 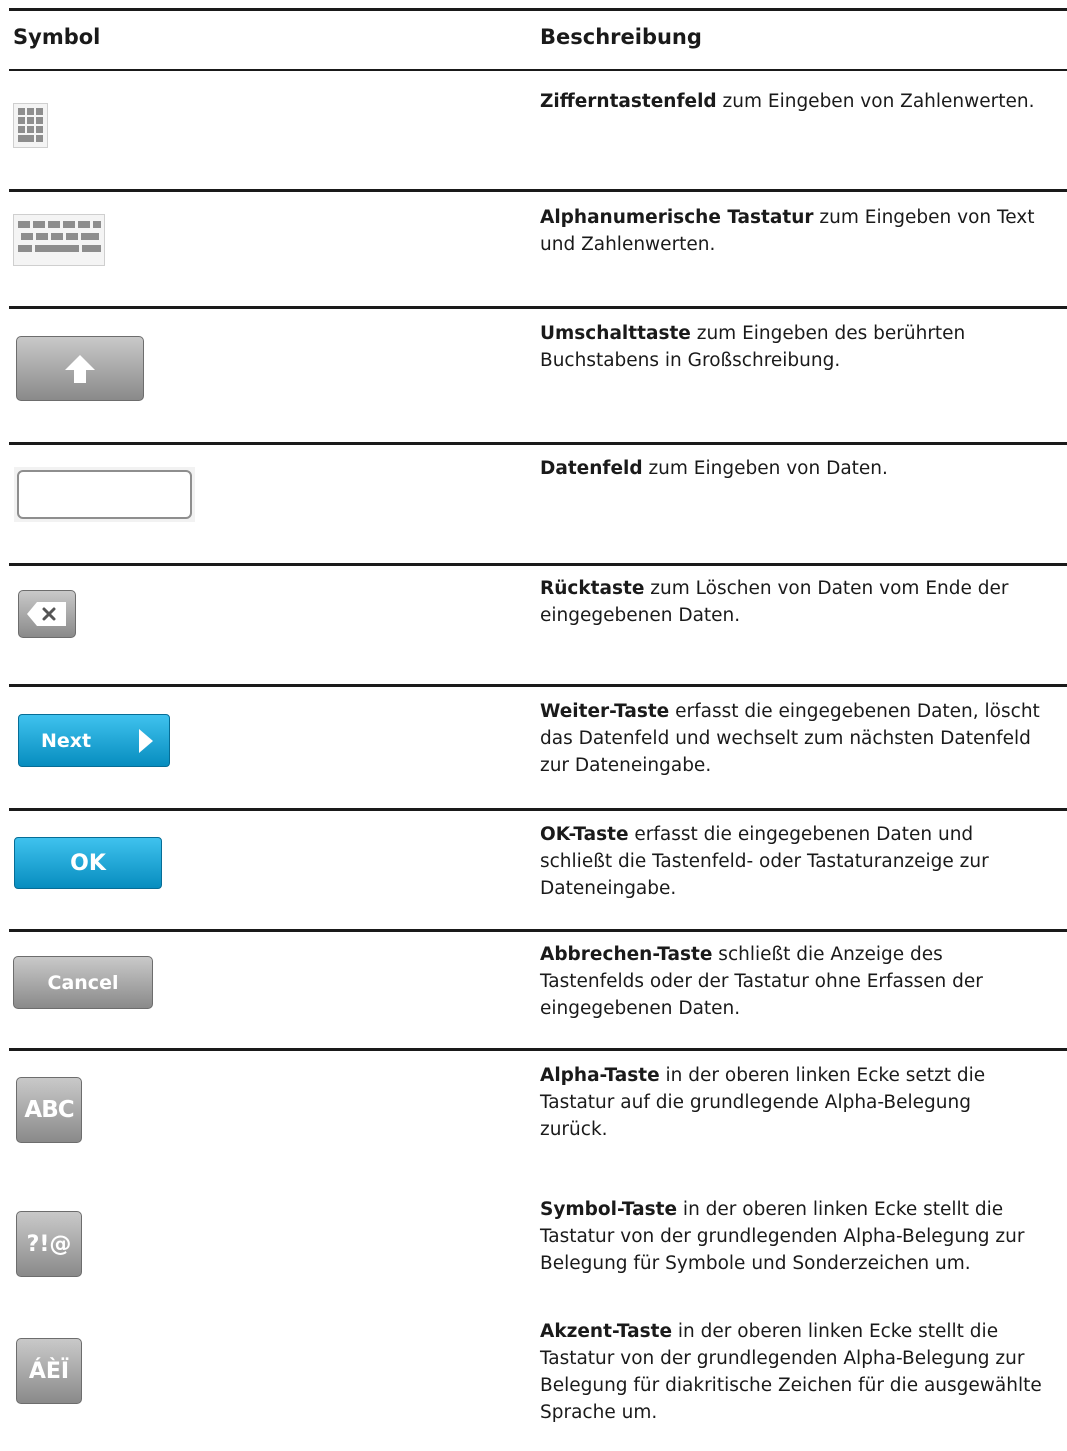 I want to click on keyboard-icon, so click(x=59, y=240).